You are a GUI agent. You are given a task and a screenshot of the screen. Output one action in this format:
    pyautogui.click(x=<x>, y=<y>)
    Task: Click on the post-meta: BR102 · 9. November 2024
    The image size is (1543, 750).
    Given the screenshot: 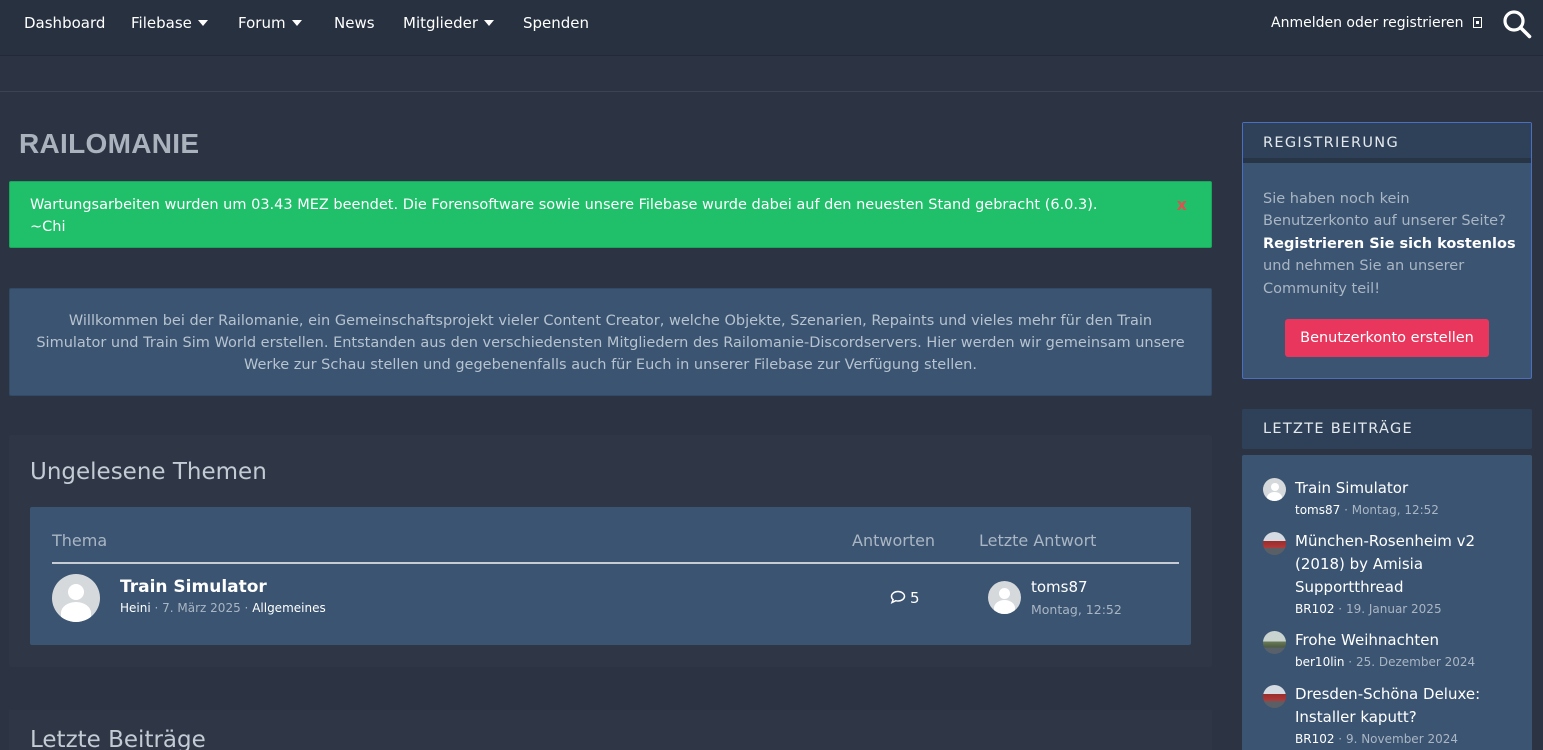 What is the action you would take?
    pyautogui.click(x=1376, y=739)
    